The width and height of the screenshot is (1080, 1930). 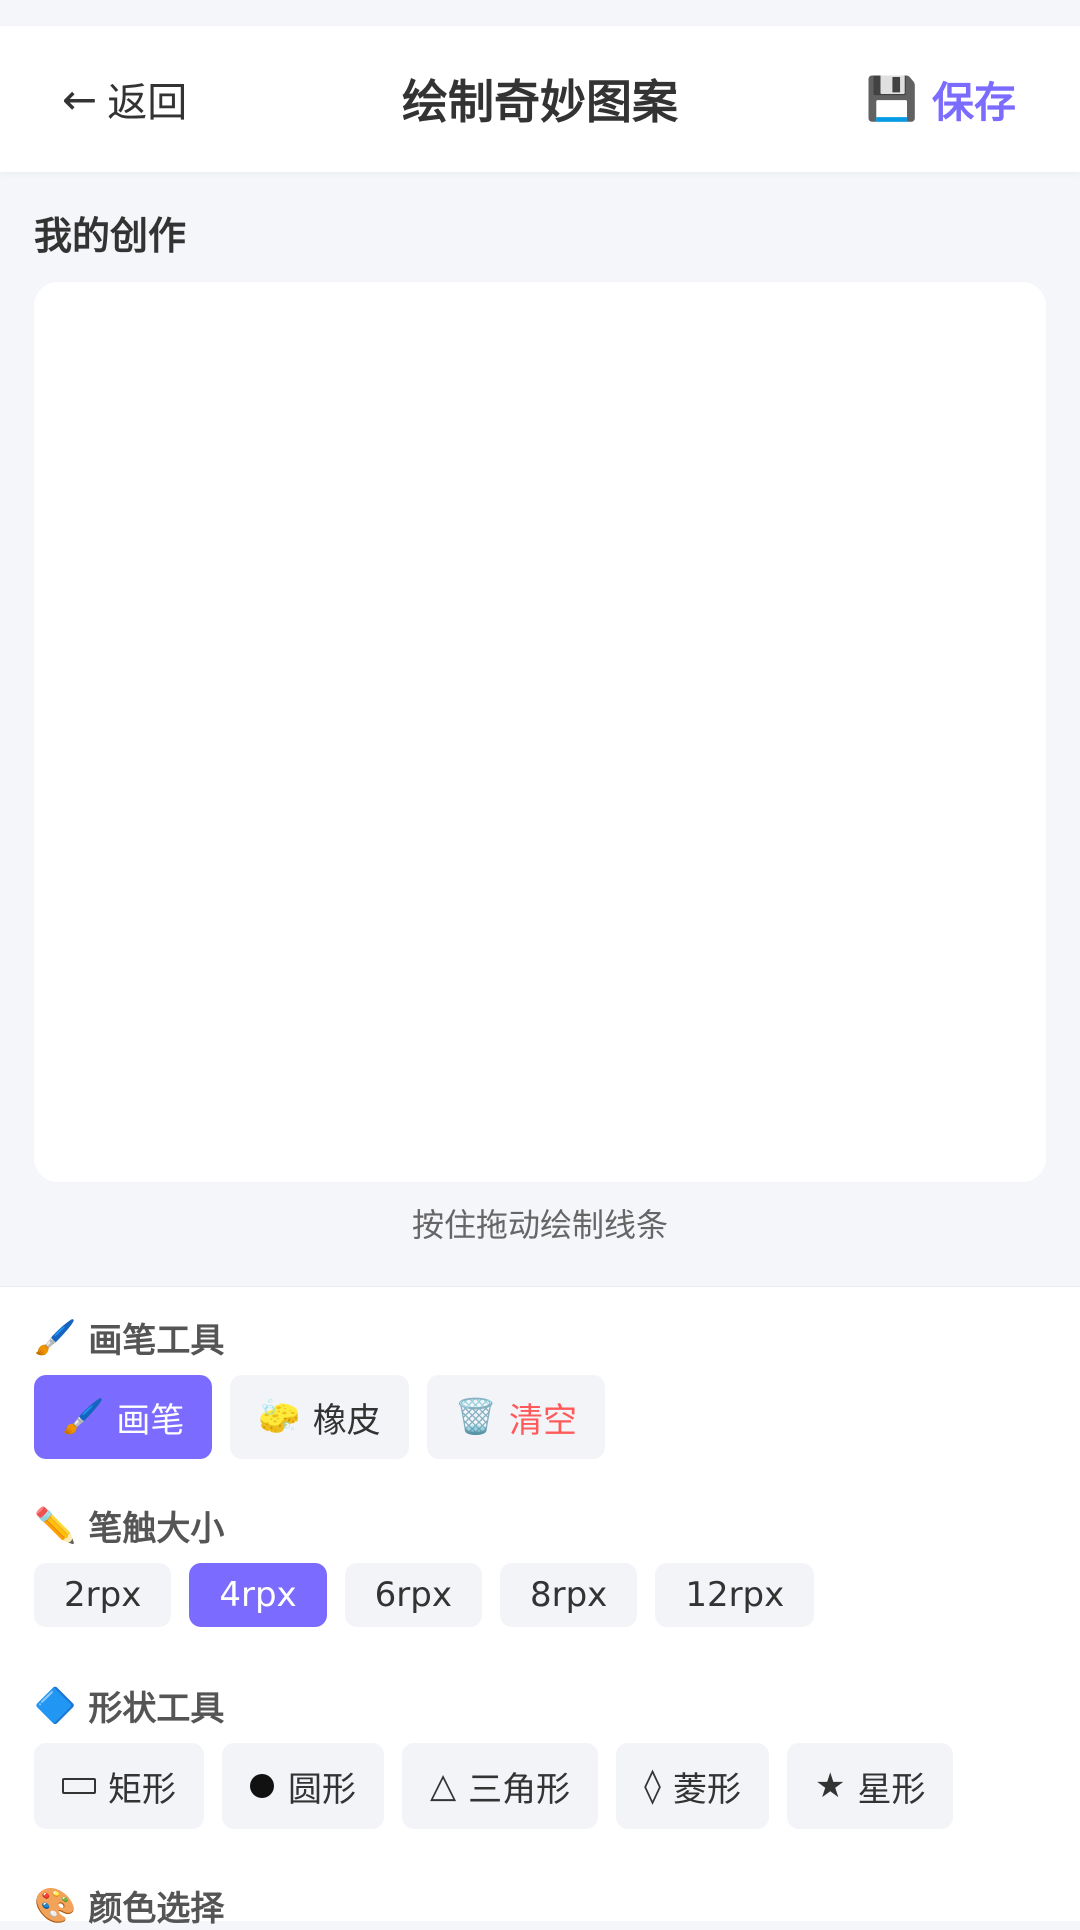 What do you see at coordinates (346, 1420) in the screenshot?
I see `eraser-label: 橡皮` at bounding box center [346, 1420].